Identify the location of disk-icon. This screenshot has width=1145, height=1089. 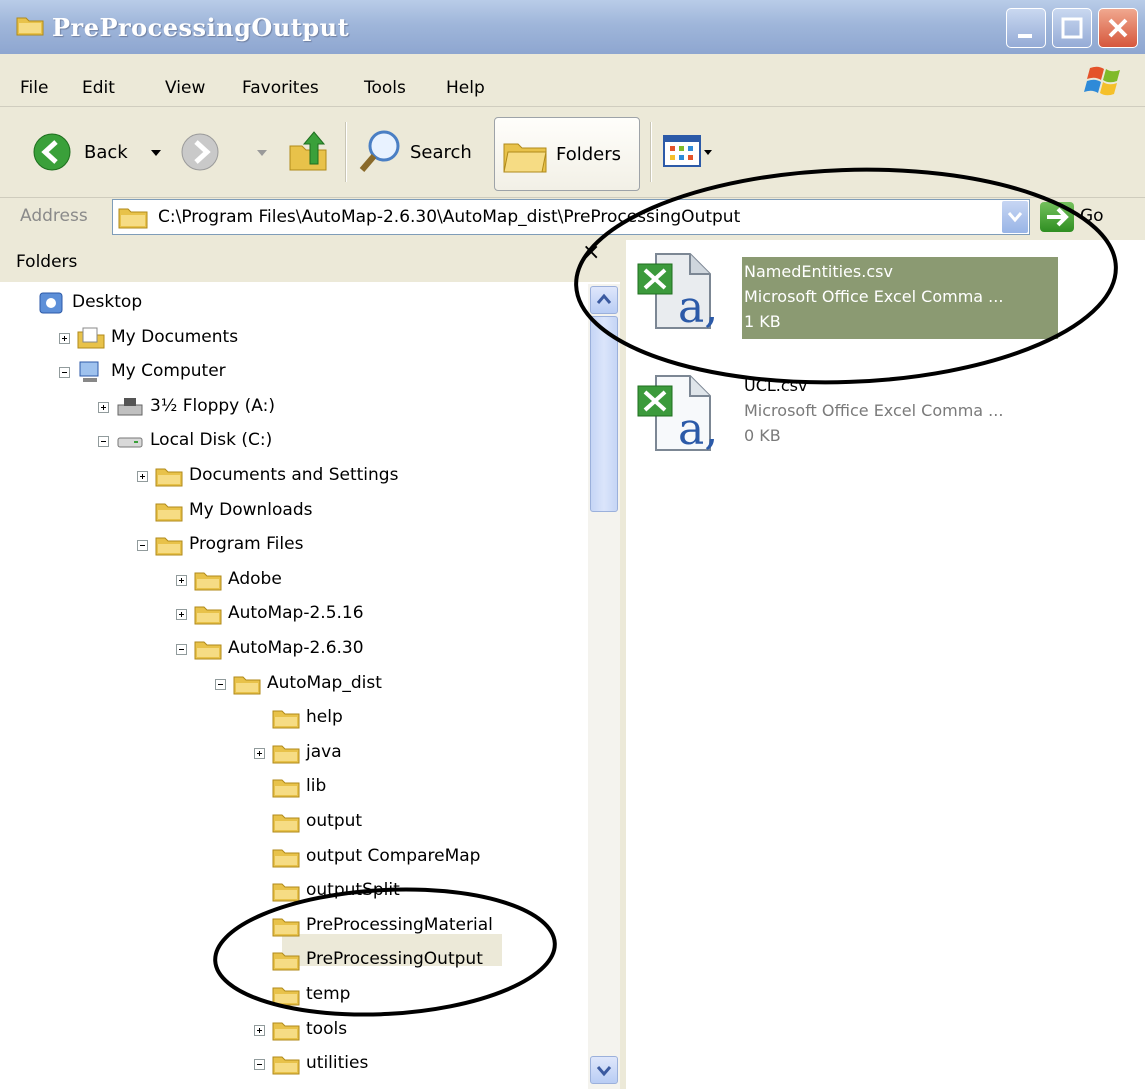
(129, 439).